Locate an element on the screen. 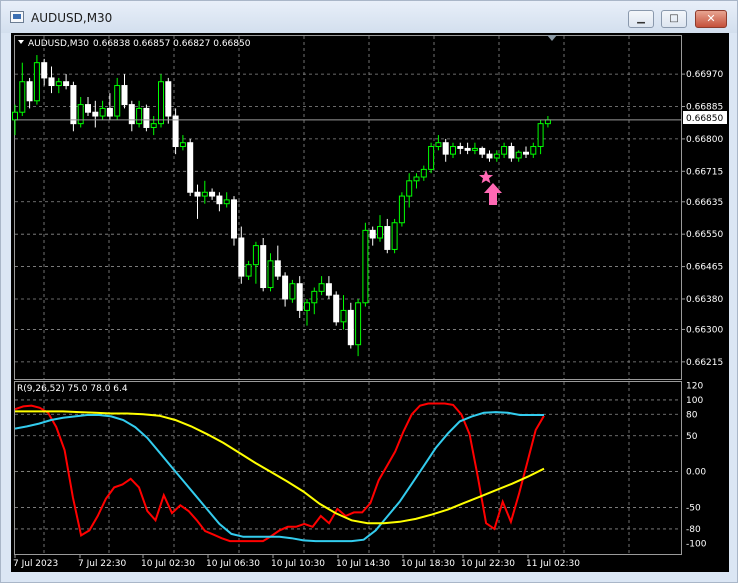 This screenshot has height=583, width=738. maximize-button: □ is located at coordinates (674, 19).